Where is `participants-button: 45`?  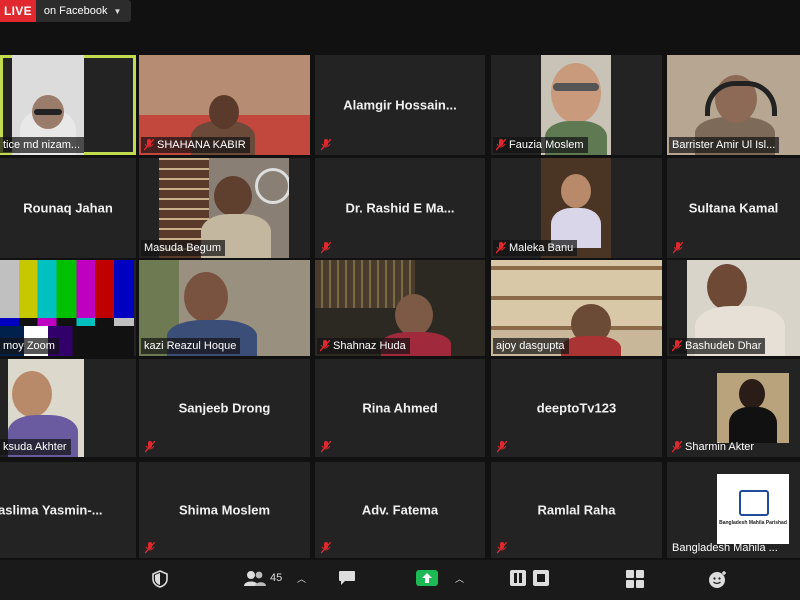
participants-button: 45 is located at coordinates (263, 578).